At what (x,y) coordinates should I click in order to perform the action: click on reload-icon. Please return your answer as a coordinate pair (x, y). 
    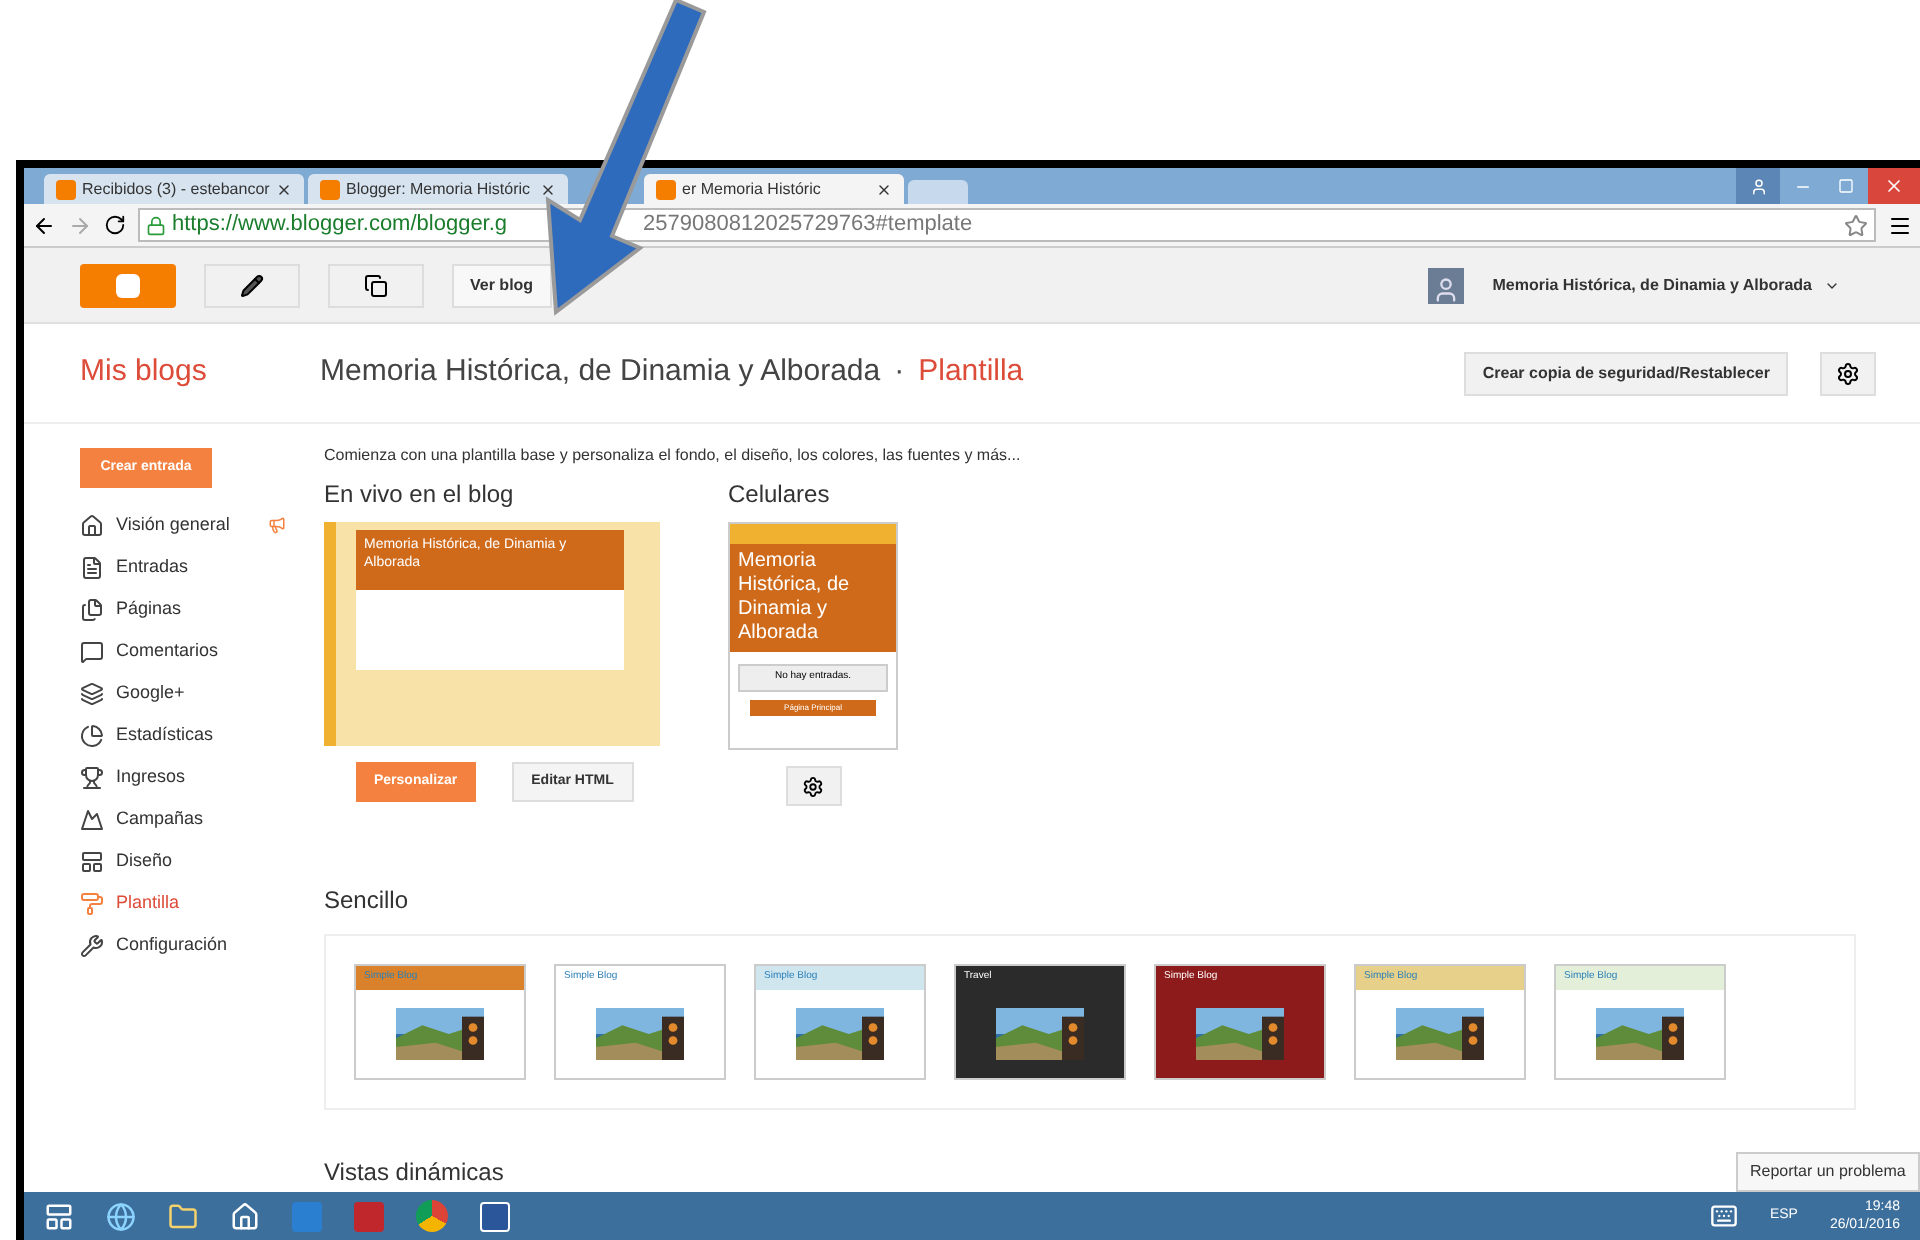
    Looking at the image, I should click on (115, 225).